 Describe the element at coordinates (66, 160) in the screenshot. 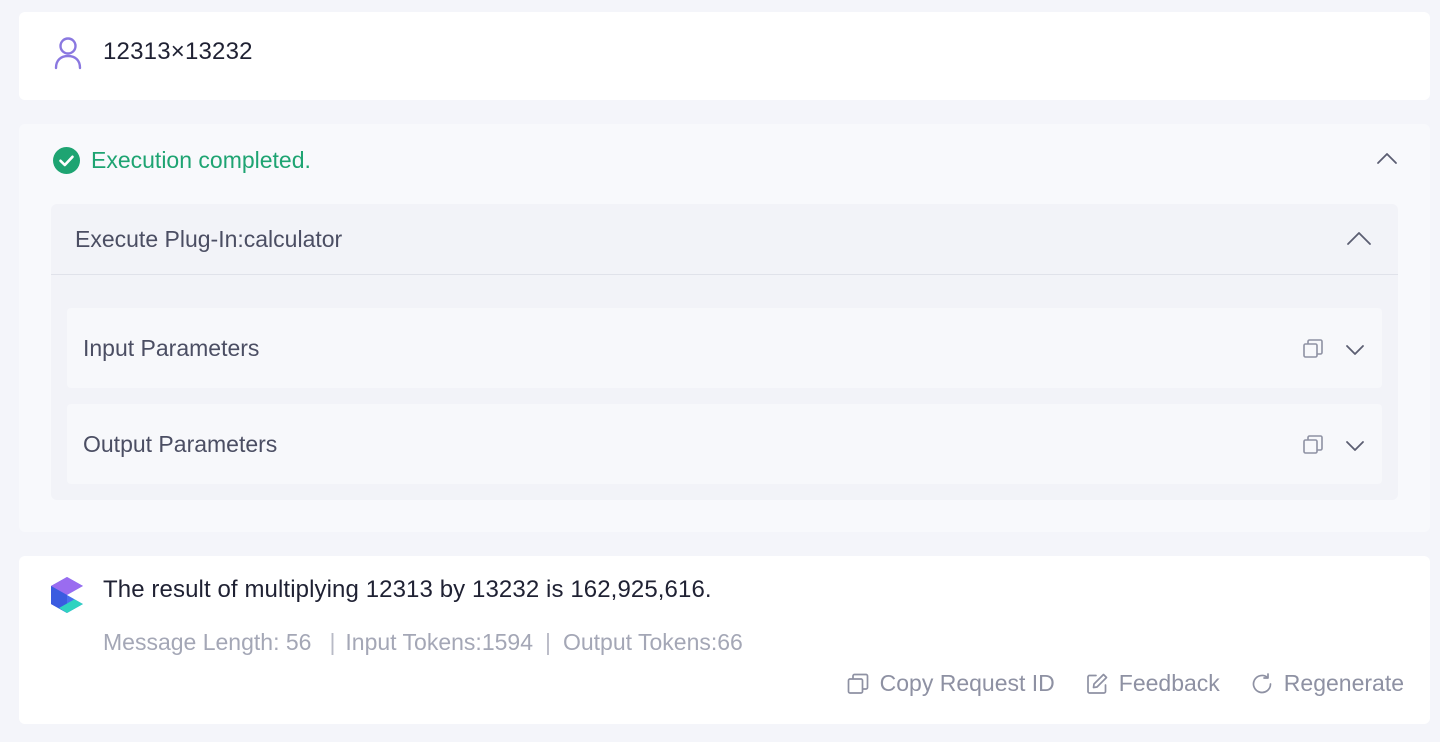

I see `check-circle-icon` at that location.